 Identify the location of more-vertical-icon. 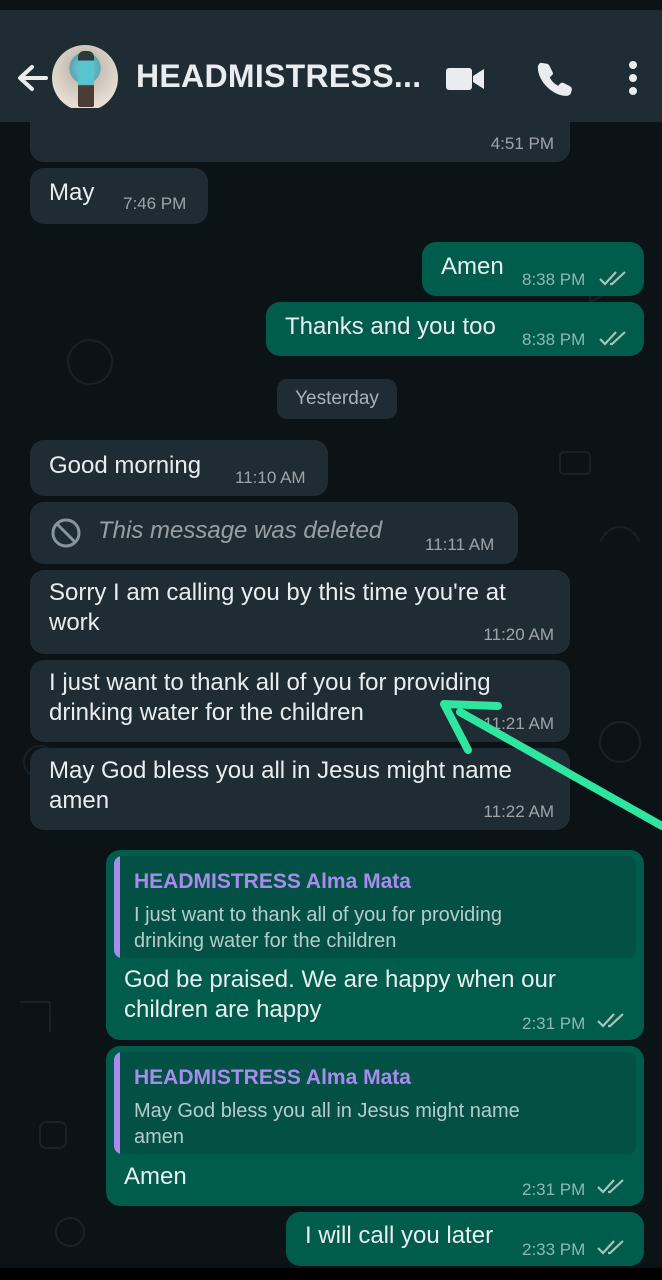
(633, 78).